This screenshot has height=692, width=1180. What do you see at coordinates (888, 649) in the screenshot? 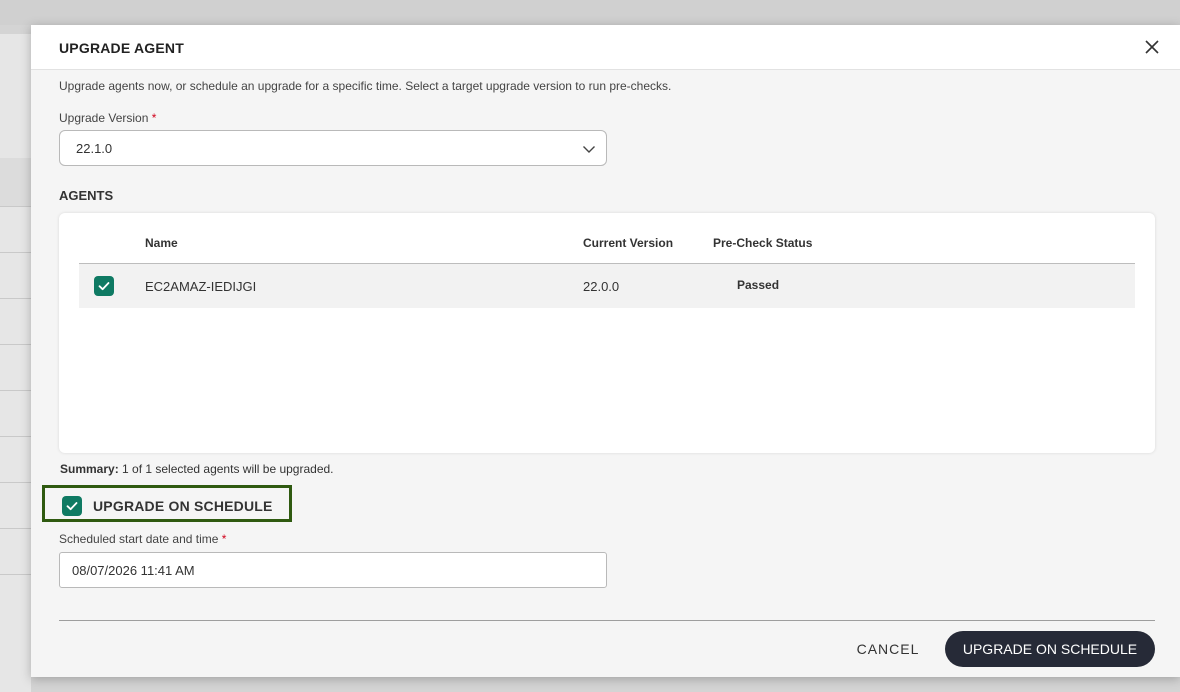
I see `cancel-button: CANCEL` at bounding box center [888, 649].